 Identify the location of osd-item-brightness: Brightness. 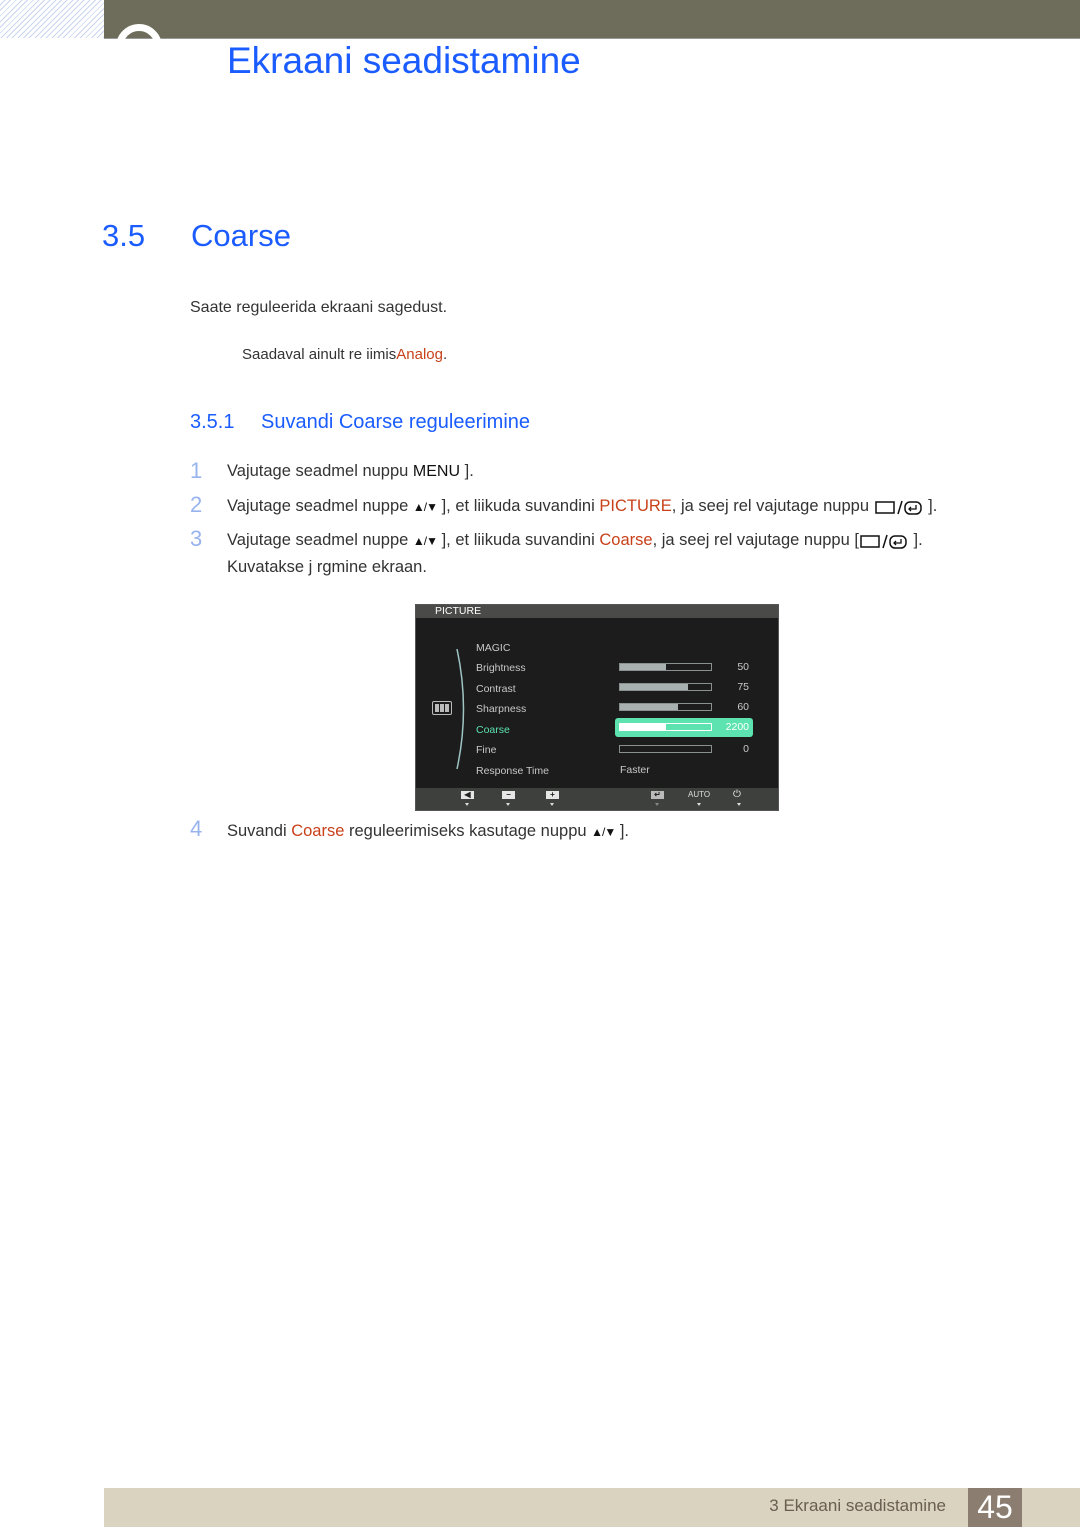
(501, 668).